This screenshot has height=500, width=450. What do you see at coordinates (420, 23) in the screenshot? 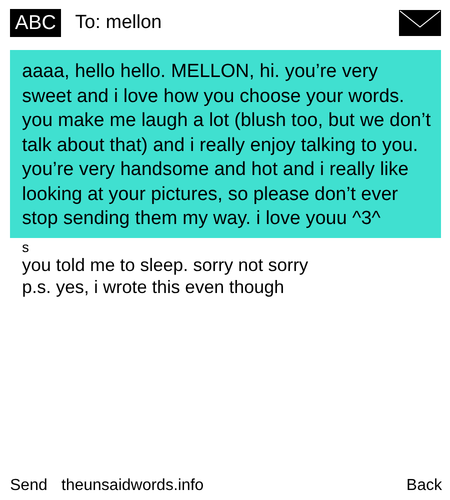
I see `envelope-icon` at bounding box center [420, 23].